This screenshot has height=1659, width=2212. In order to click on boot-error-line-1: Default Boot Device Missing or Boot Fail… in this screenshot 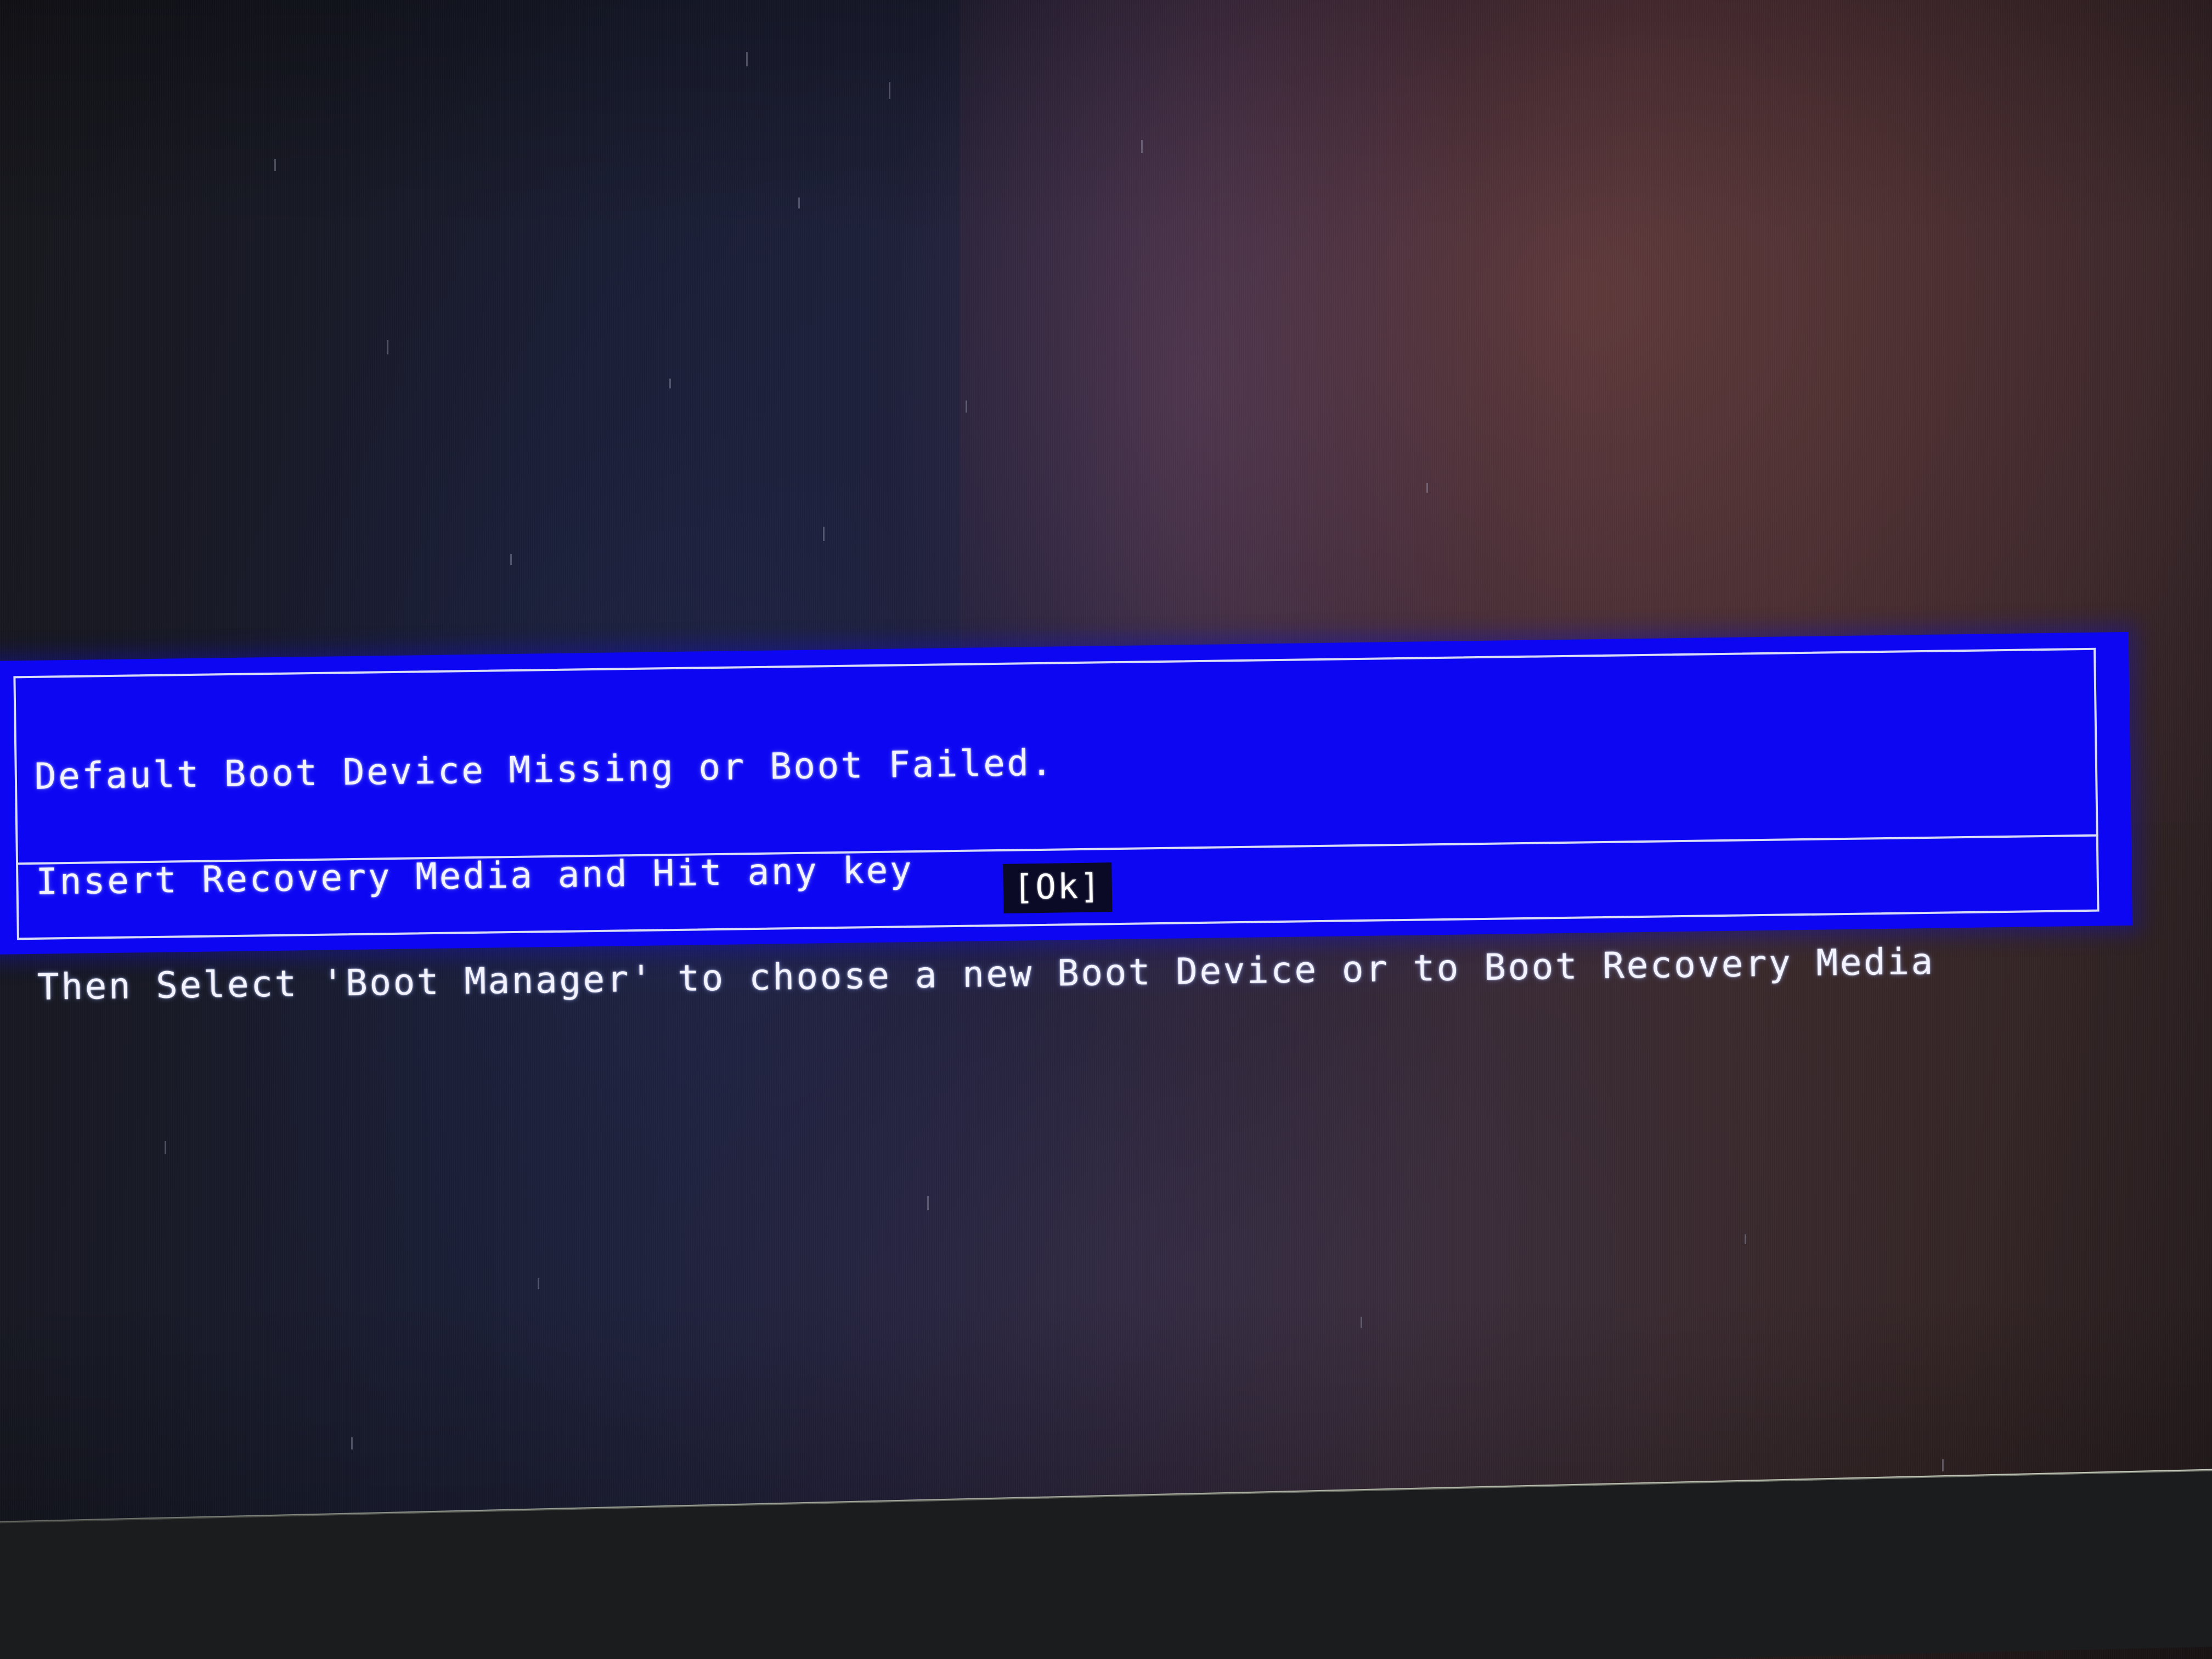, I will do `click(544, 770)`.